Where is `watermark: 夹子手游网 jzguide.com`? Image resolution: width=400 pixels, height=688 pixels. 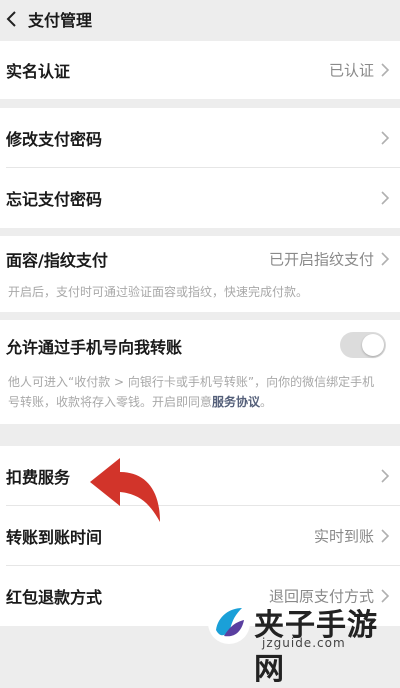 watermark: 夹子手游网 jzguide.com is located at coordinates (302, 642).